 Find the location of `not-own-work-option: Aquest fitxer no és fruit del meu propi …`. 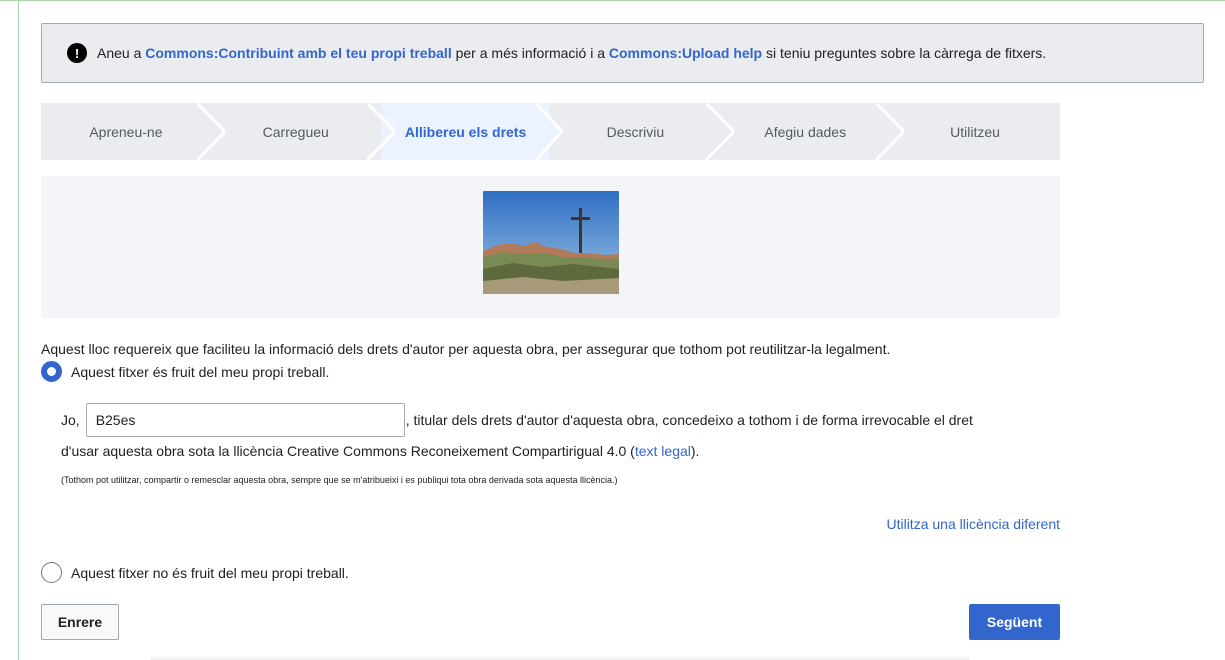

not-own-work-option: Aquest fitxer no és fruit del meu propi … is located at coordinates (195, 572).